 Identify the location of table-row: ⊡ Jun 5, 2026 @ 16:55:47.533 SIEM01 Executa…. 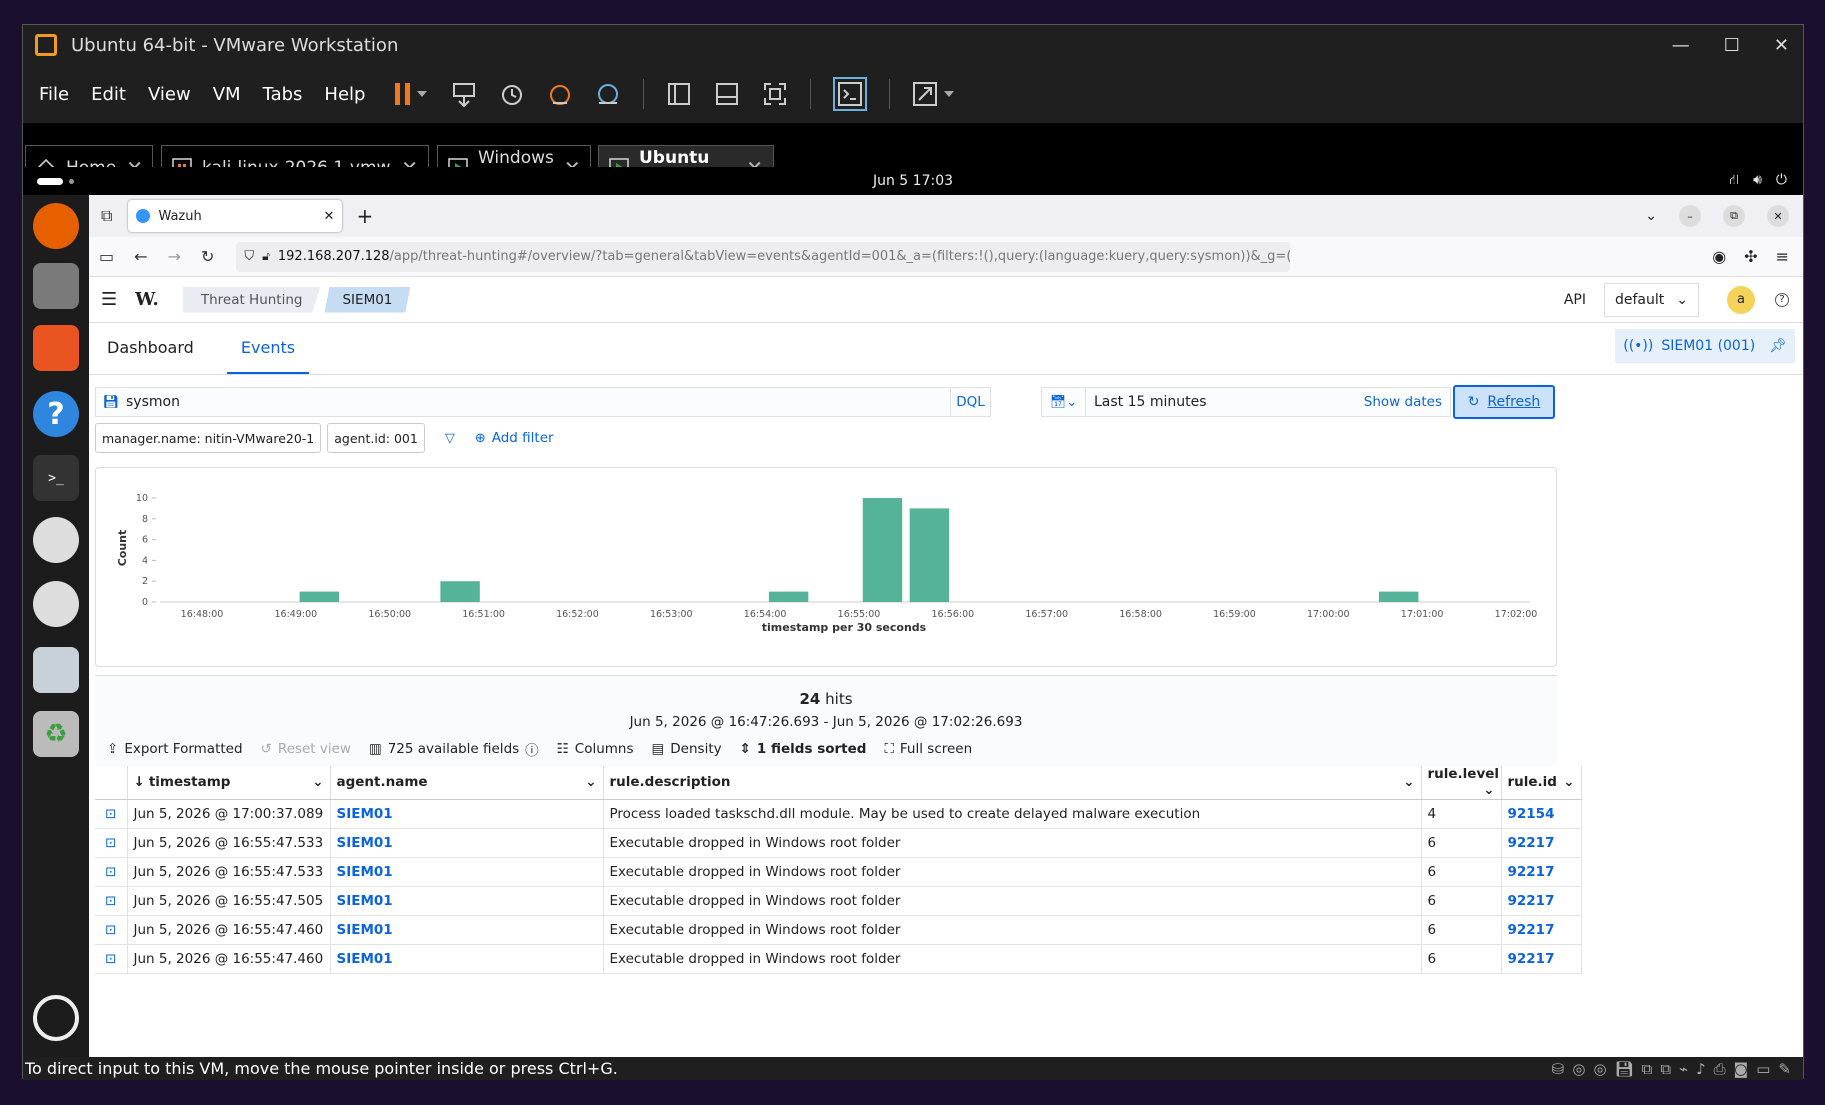
(838, 843).